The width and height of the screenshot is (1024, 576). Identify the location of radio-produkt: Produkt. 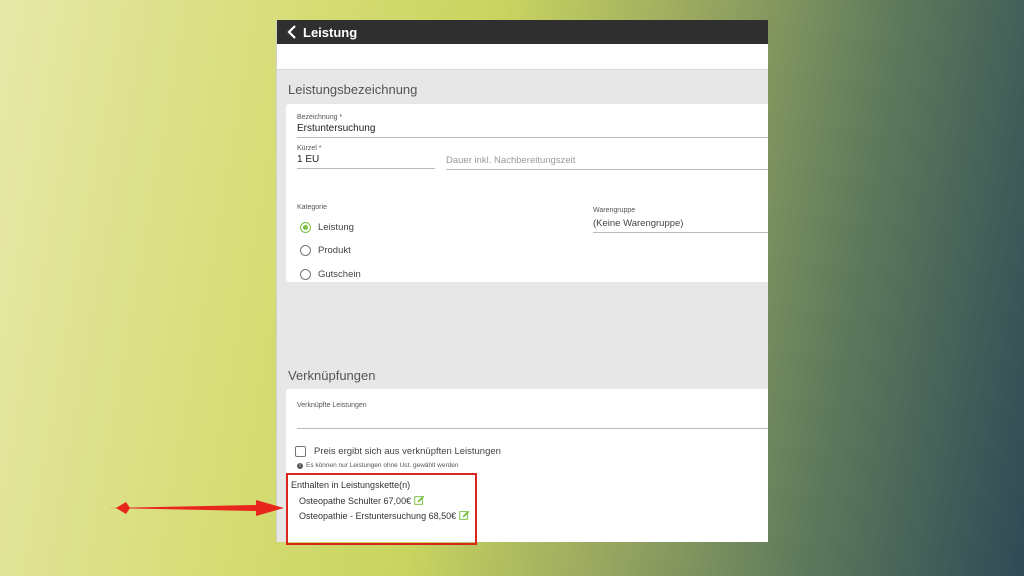
(325, 250).